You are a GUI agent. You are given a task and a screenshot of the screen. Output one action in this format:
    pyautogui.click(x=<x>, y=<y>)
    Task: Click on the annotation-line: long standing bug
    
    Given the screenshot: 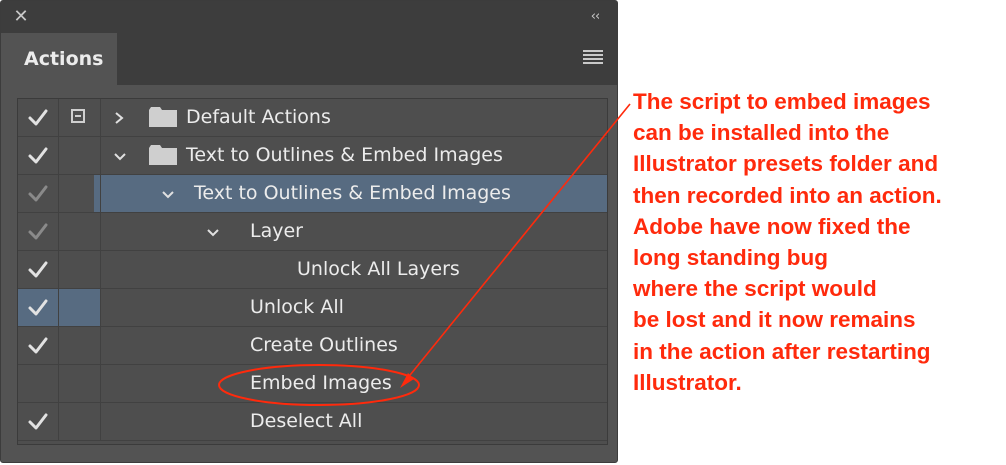 What is the action you would take?
    pyautogui.click(x=730, y=258)
    